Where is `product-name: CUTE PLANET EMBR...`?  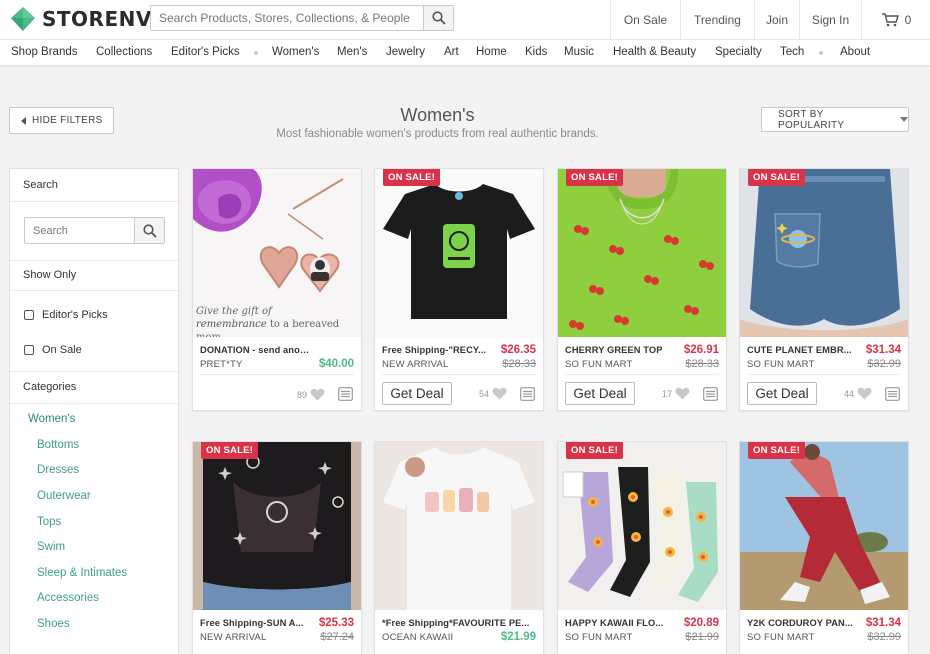 product-name: CUTE PLANET EMBR... is located at coordinates (803, 350).